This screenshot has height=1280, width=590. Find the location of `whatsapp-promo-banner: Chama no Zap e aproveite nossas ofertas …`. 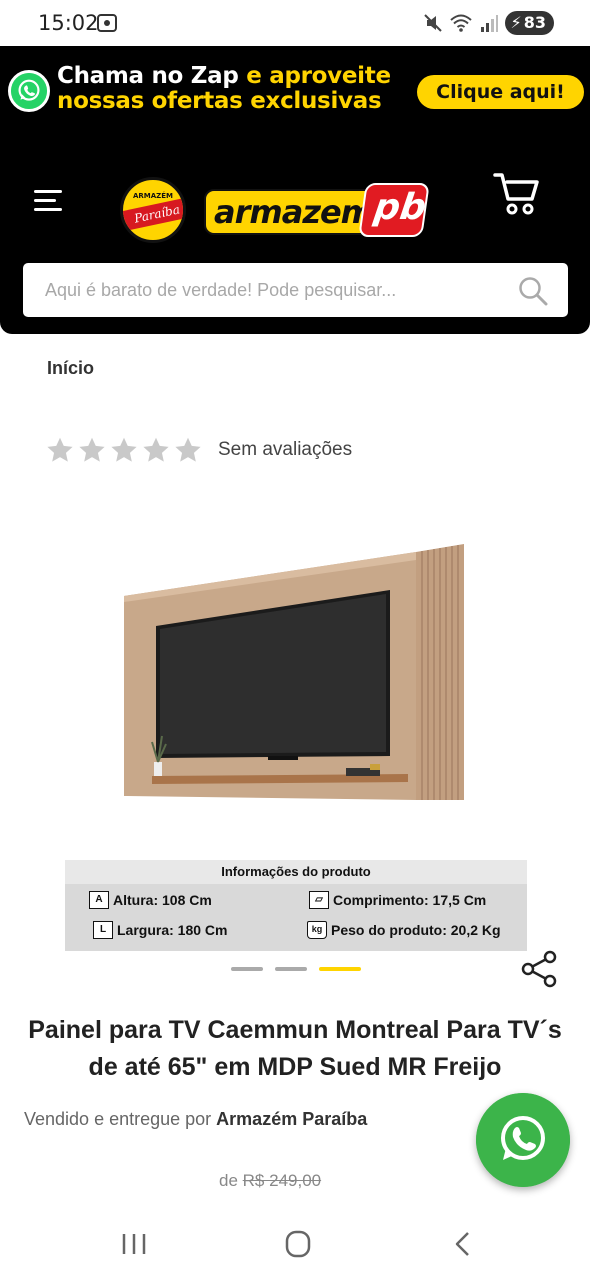

whatsapp-promo-banner: Chama no Zap e aproveite nossas ofertas … is located at coordinates (295, 94).